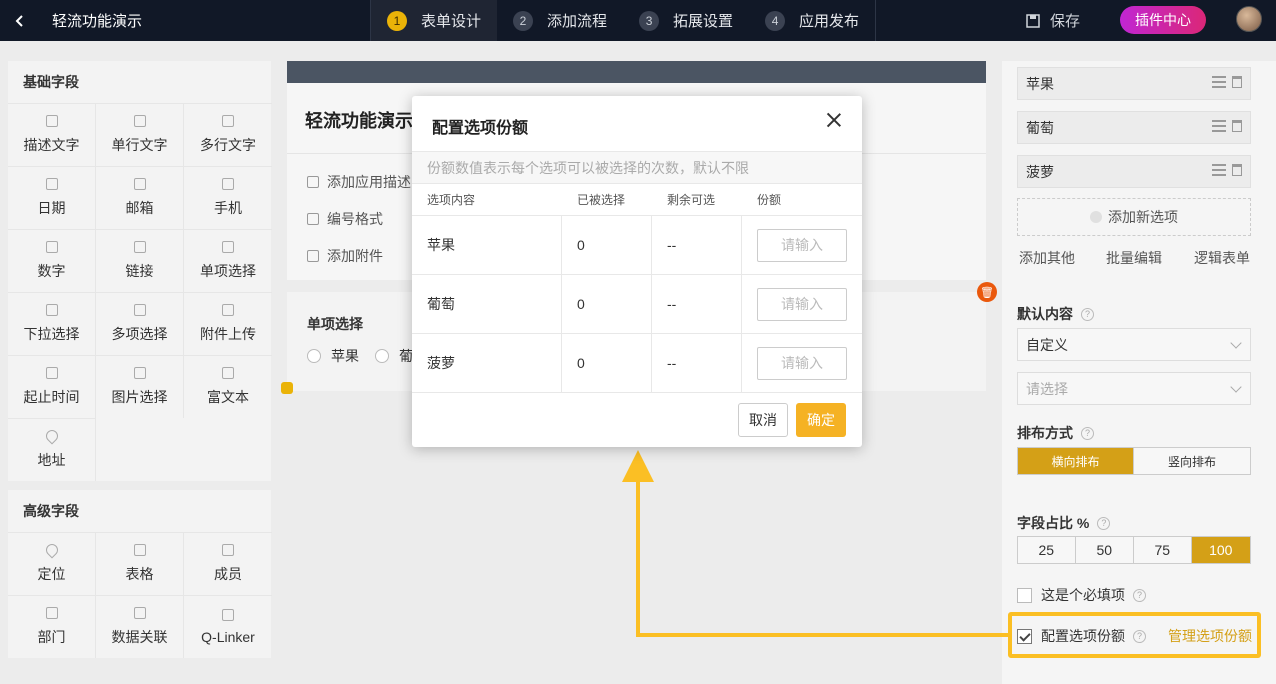 This screenshot has width=1276, height=684. I want to click on save-button: 保存, so click(1053, 20).